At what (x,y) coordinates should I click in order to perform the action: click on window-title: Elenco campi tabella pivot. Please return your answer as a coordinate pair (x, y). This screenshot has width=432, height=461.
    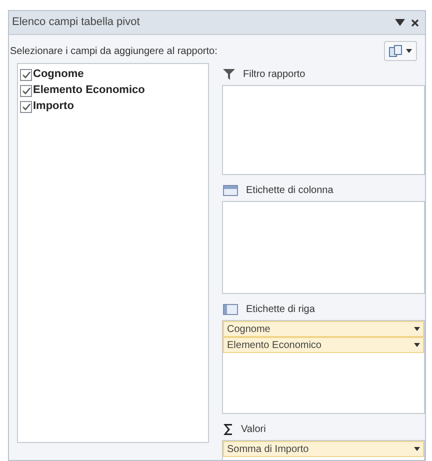
    Looking at the image, I should click on (76, 22).